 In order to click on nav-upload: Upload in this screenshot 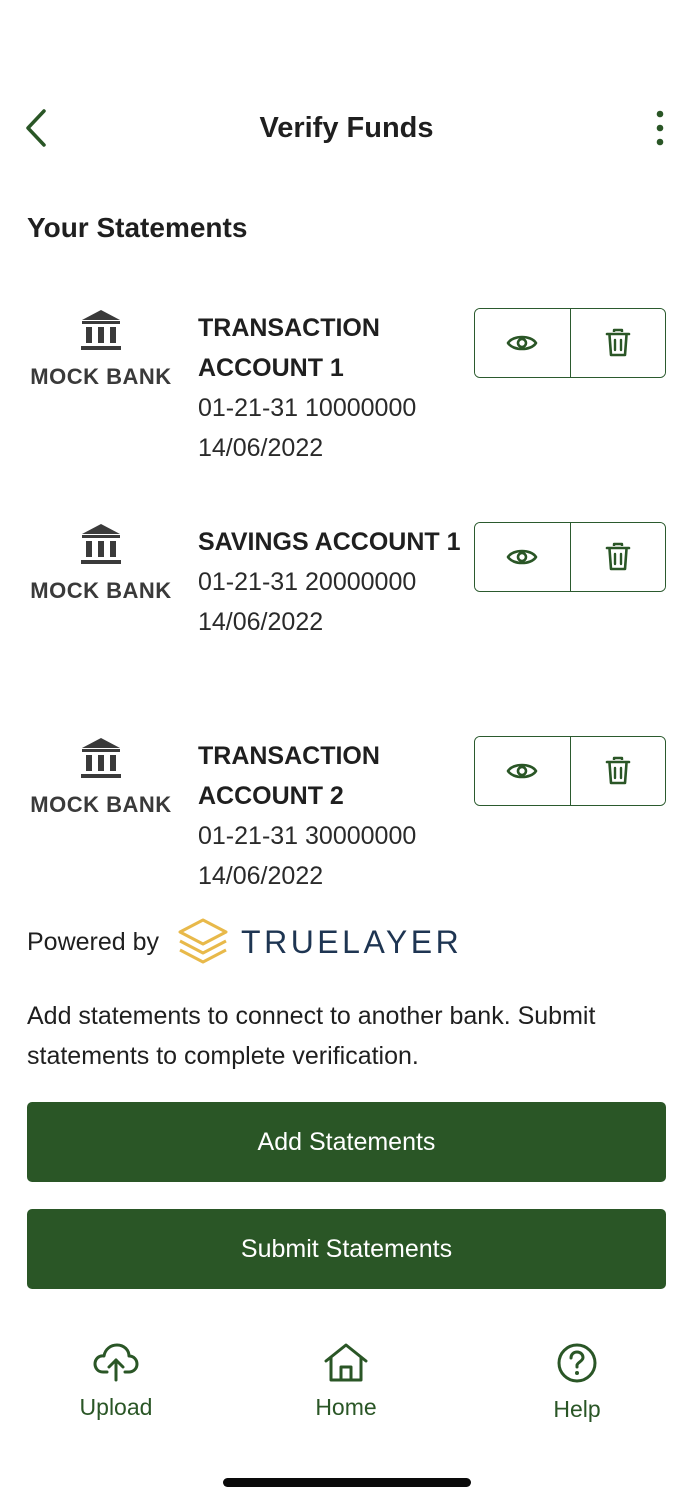, I will do `click(116, 1381)`.